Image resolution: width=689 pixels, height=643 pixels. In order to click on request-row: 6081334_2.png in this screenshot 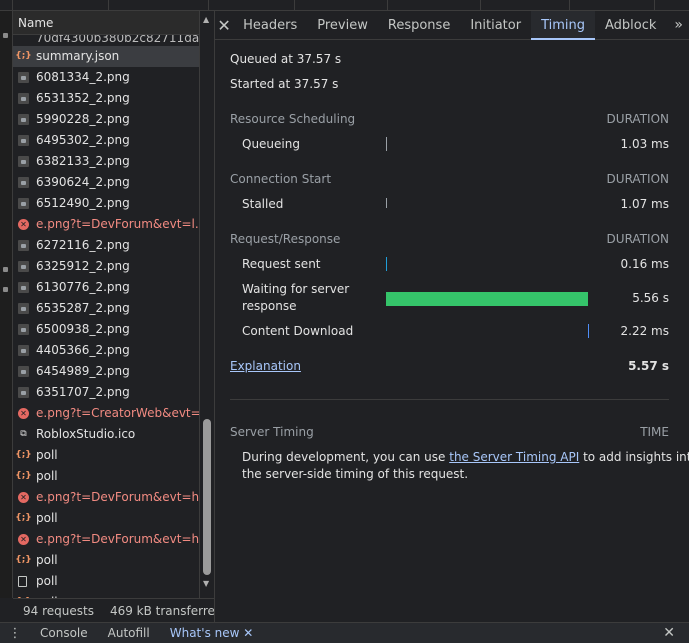, I will do `click(106, 77)`.